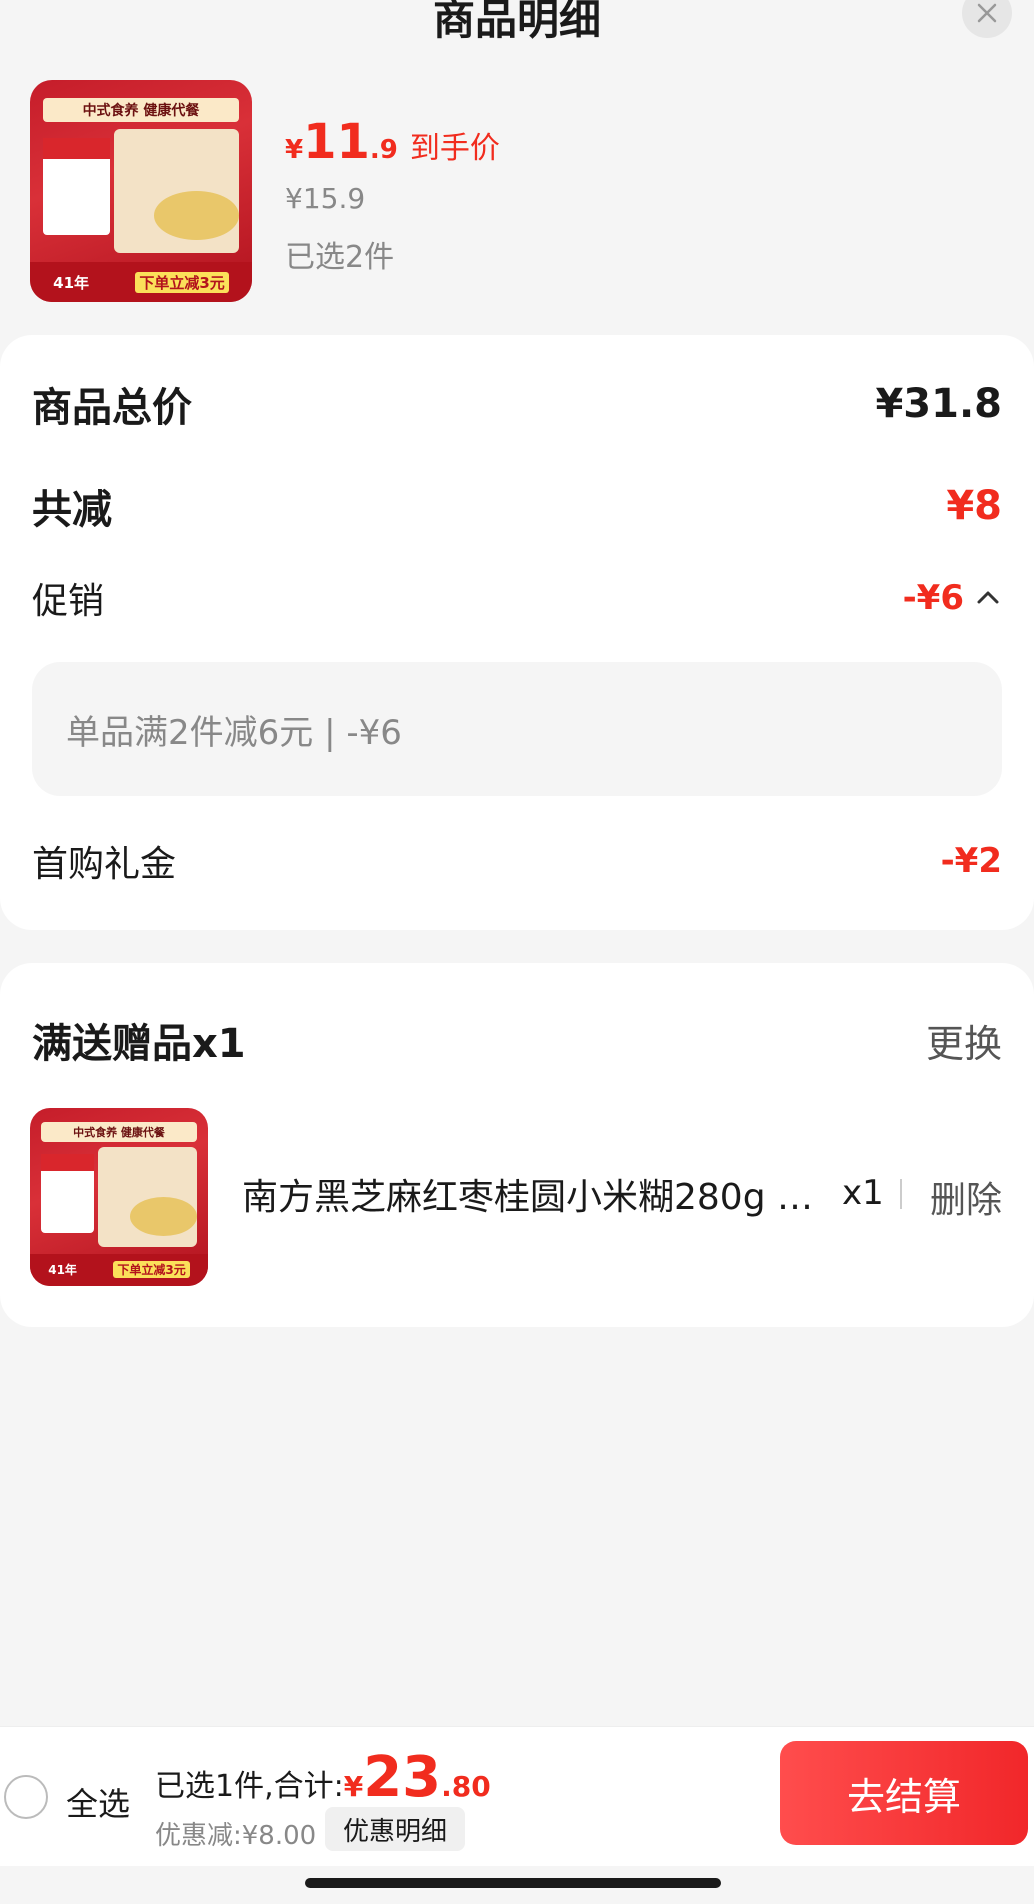 The height and width of the screenshot is (1904, 1034). What do you see at coordinates (112, 408) in the screenshot?
I see `total-price-label: 商品总价` at bounding box center [112, 408].